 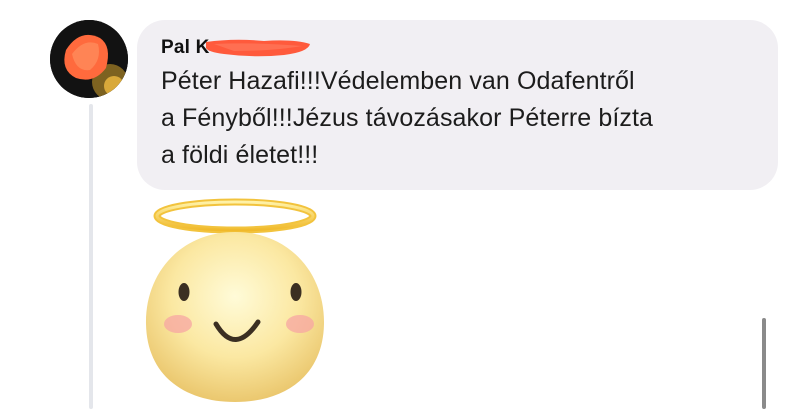 I want to click on reply-thread-line, so click(x=91, y=256).